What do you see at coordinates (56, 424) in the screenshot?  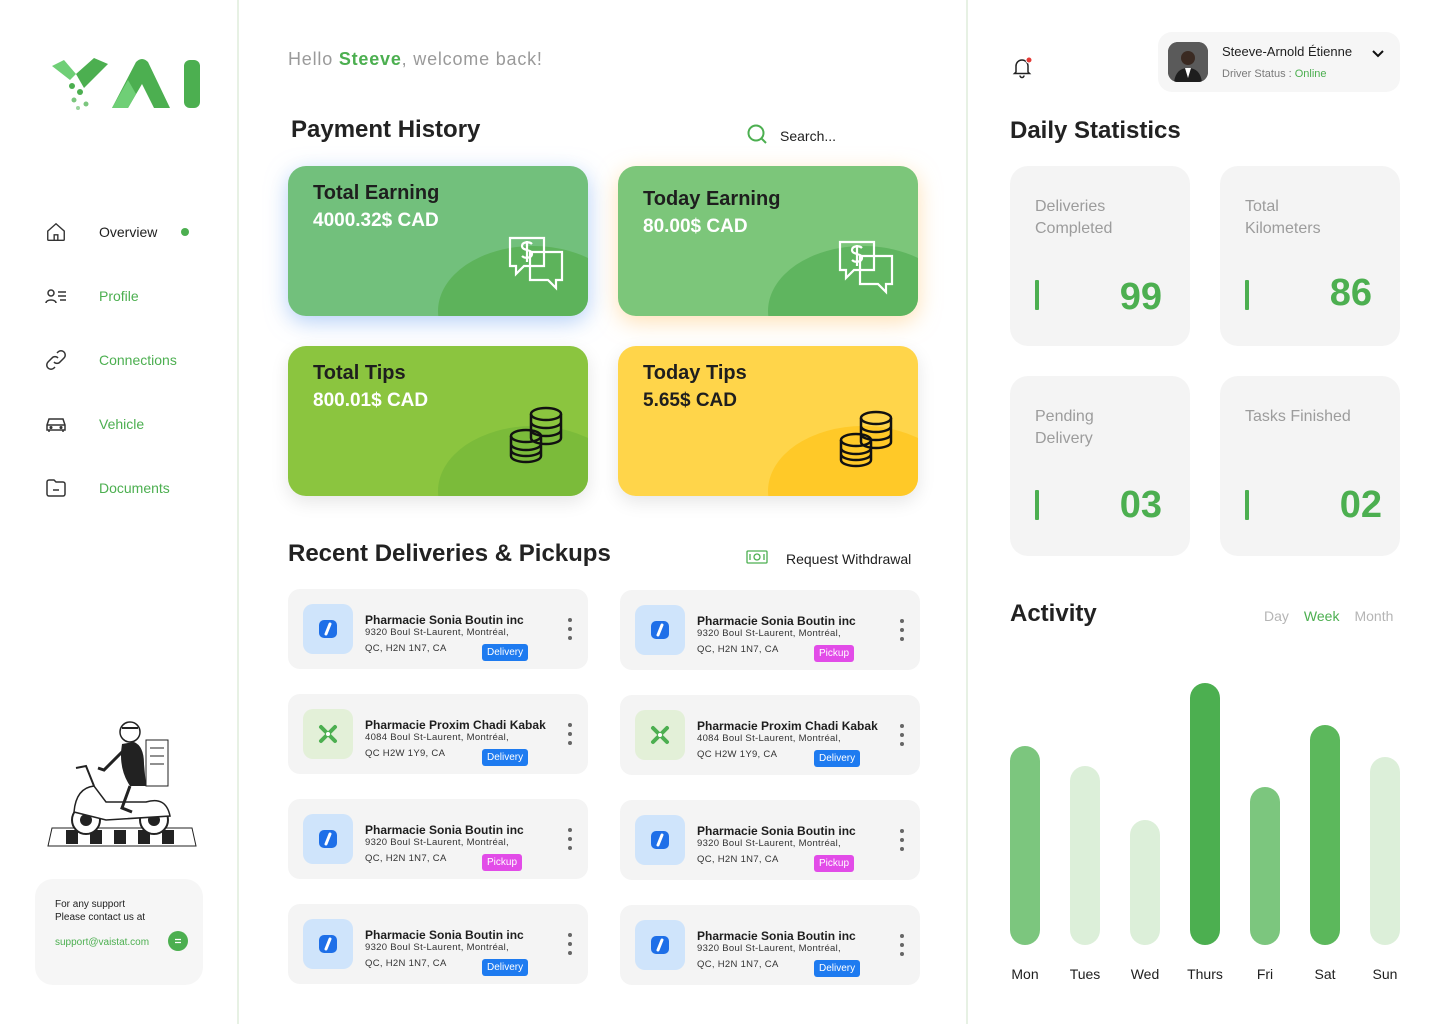 I see `car-icon` at bounding box center [56, 424].